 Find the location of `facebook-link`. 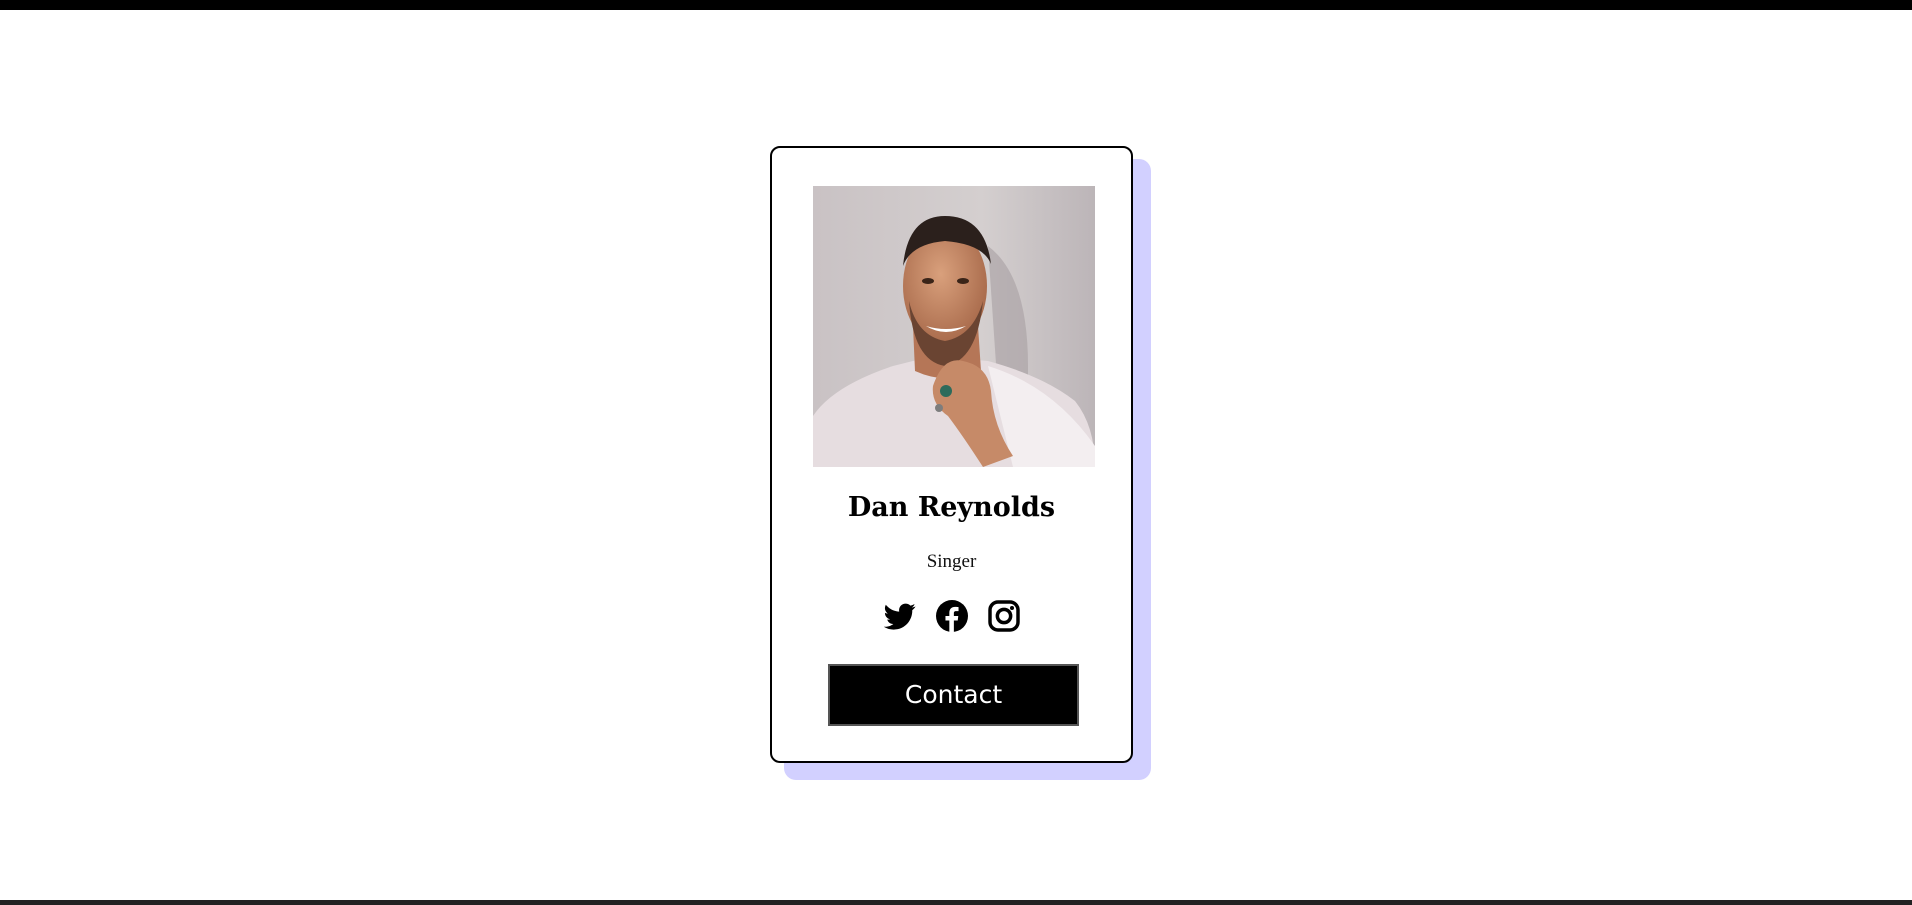

facebook-link is located at coordinates (951, 616).